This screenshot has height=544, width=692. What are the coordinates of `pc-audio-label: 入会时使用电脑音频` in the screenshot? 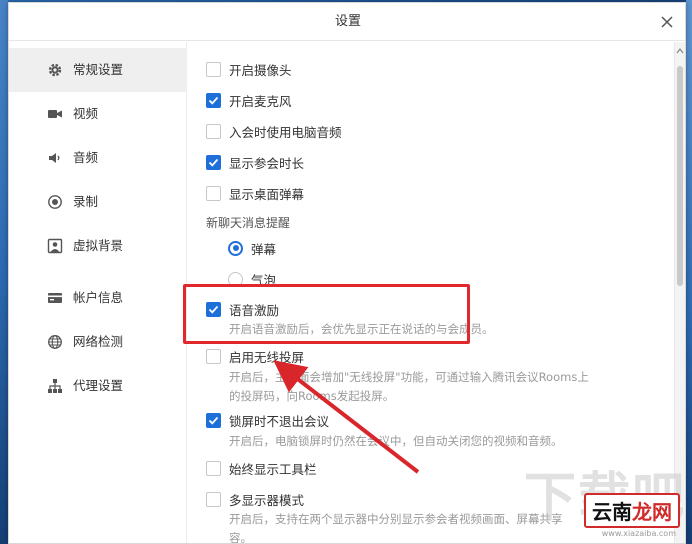 It's located at (285, 132).